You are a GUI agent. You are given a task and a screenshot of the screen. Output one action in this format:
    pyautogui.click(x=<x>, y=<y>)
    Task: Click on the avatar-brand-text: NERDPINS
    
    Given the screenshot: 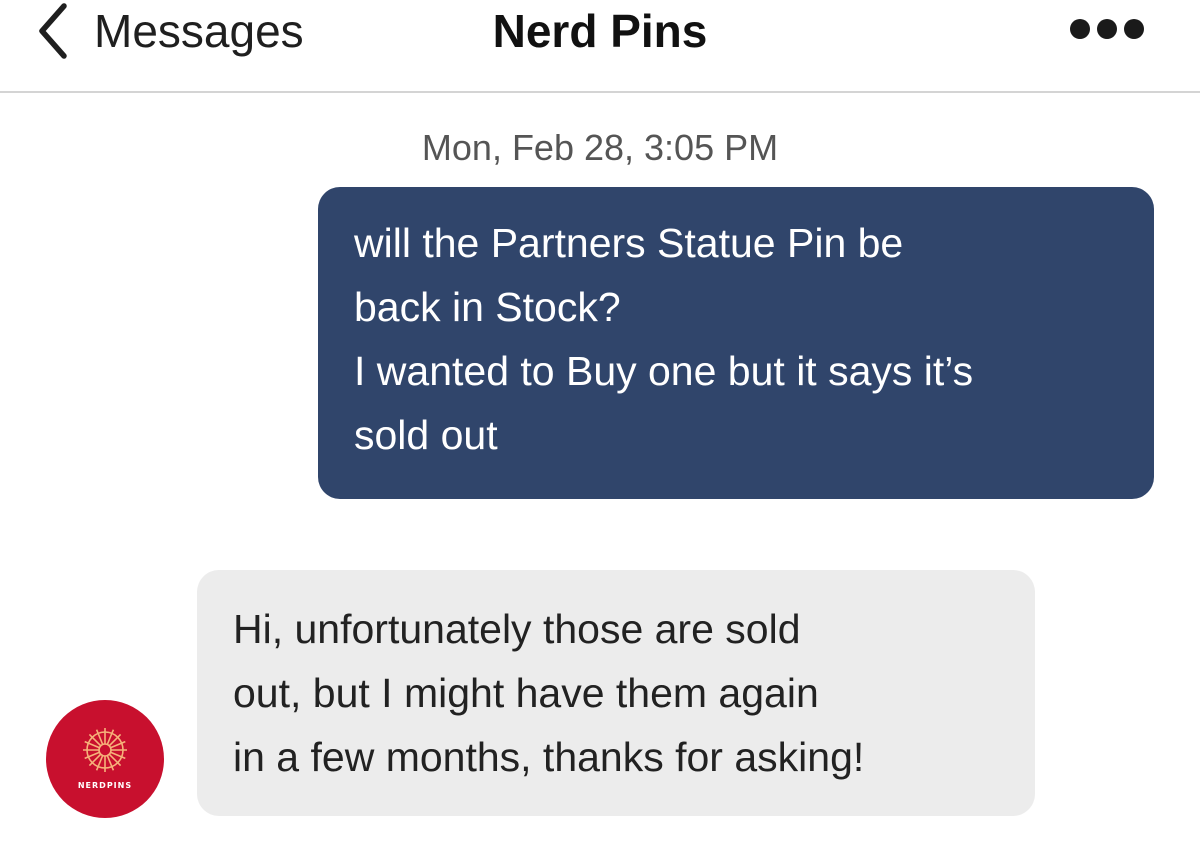 What is the action you would take?
    pyautogui.click(x=105, y=785)
    